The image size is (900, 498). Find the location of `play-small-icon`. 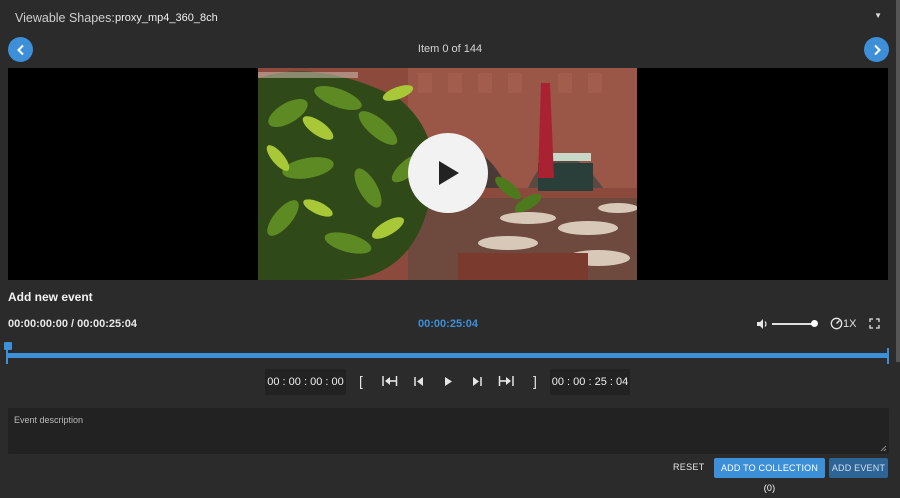

play-small-icon is located at coordinates (448, 381).